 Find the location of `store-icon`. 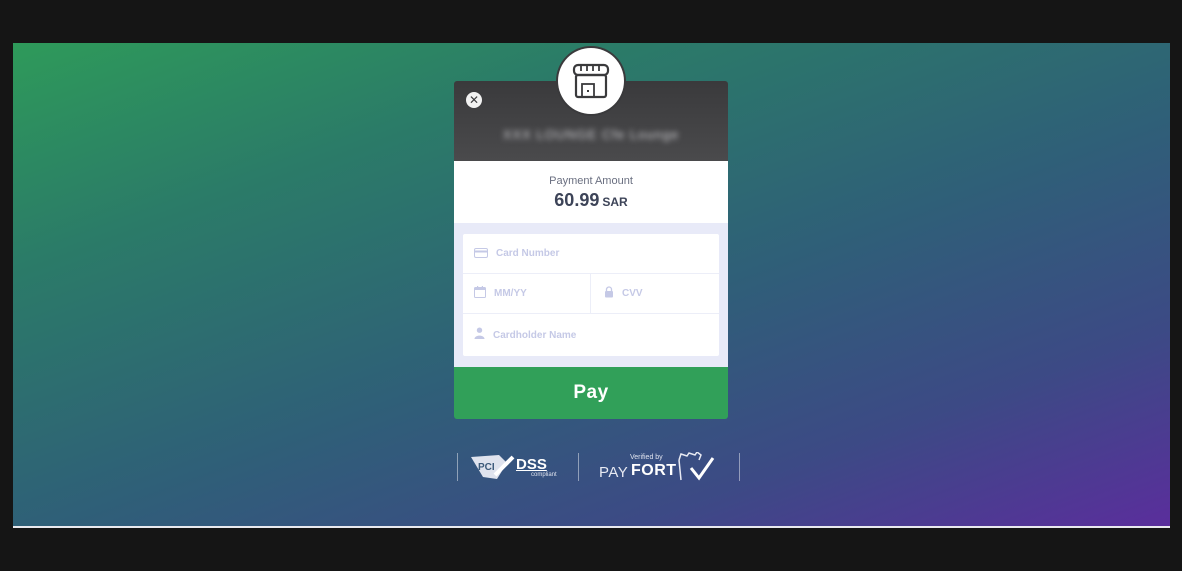

store-icon is located at coordinates (591, 81).